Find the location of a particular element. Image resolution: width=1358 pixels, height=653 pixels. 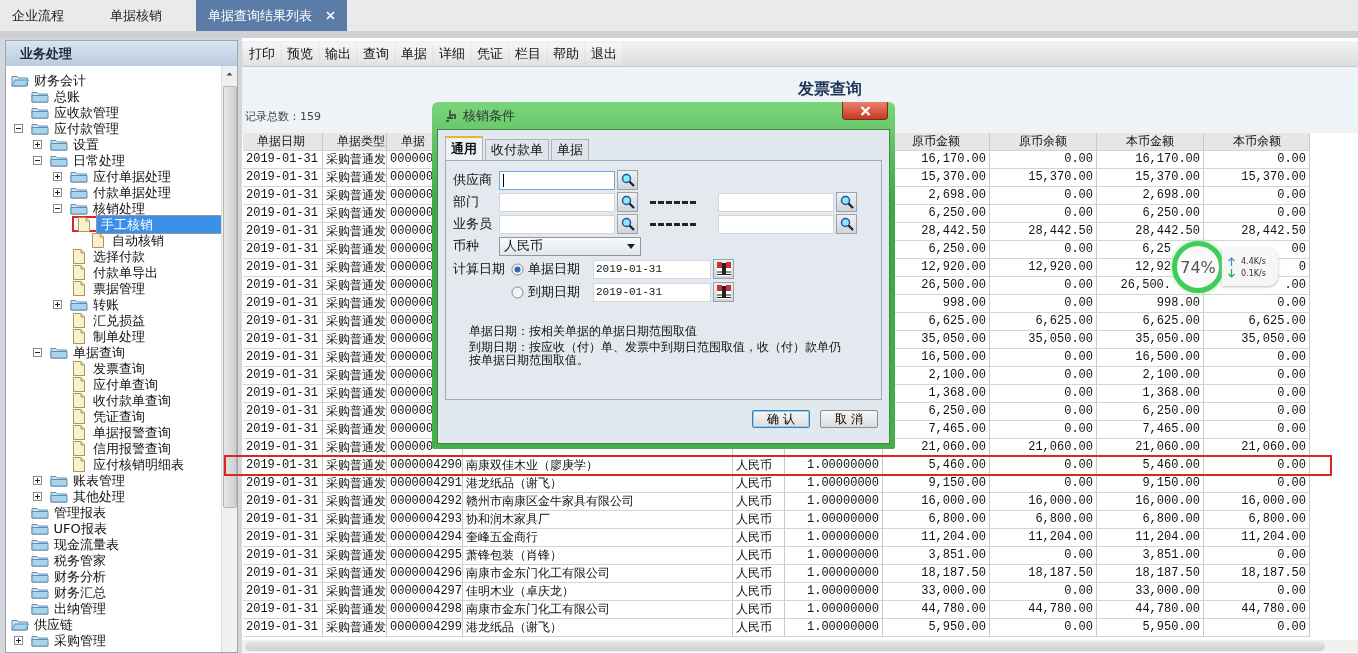

tree-item: 财务会计 is located at coordinates (60, 80).